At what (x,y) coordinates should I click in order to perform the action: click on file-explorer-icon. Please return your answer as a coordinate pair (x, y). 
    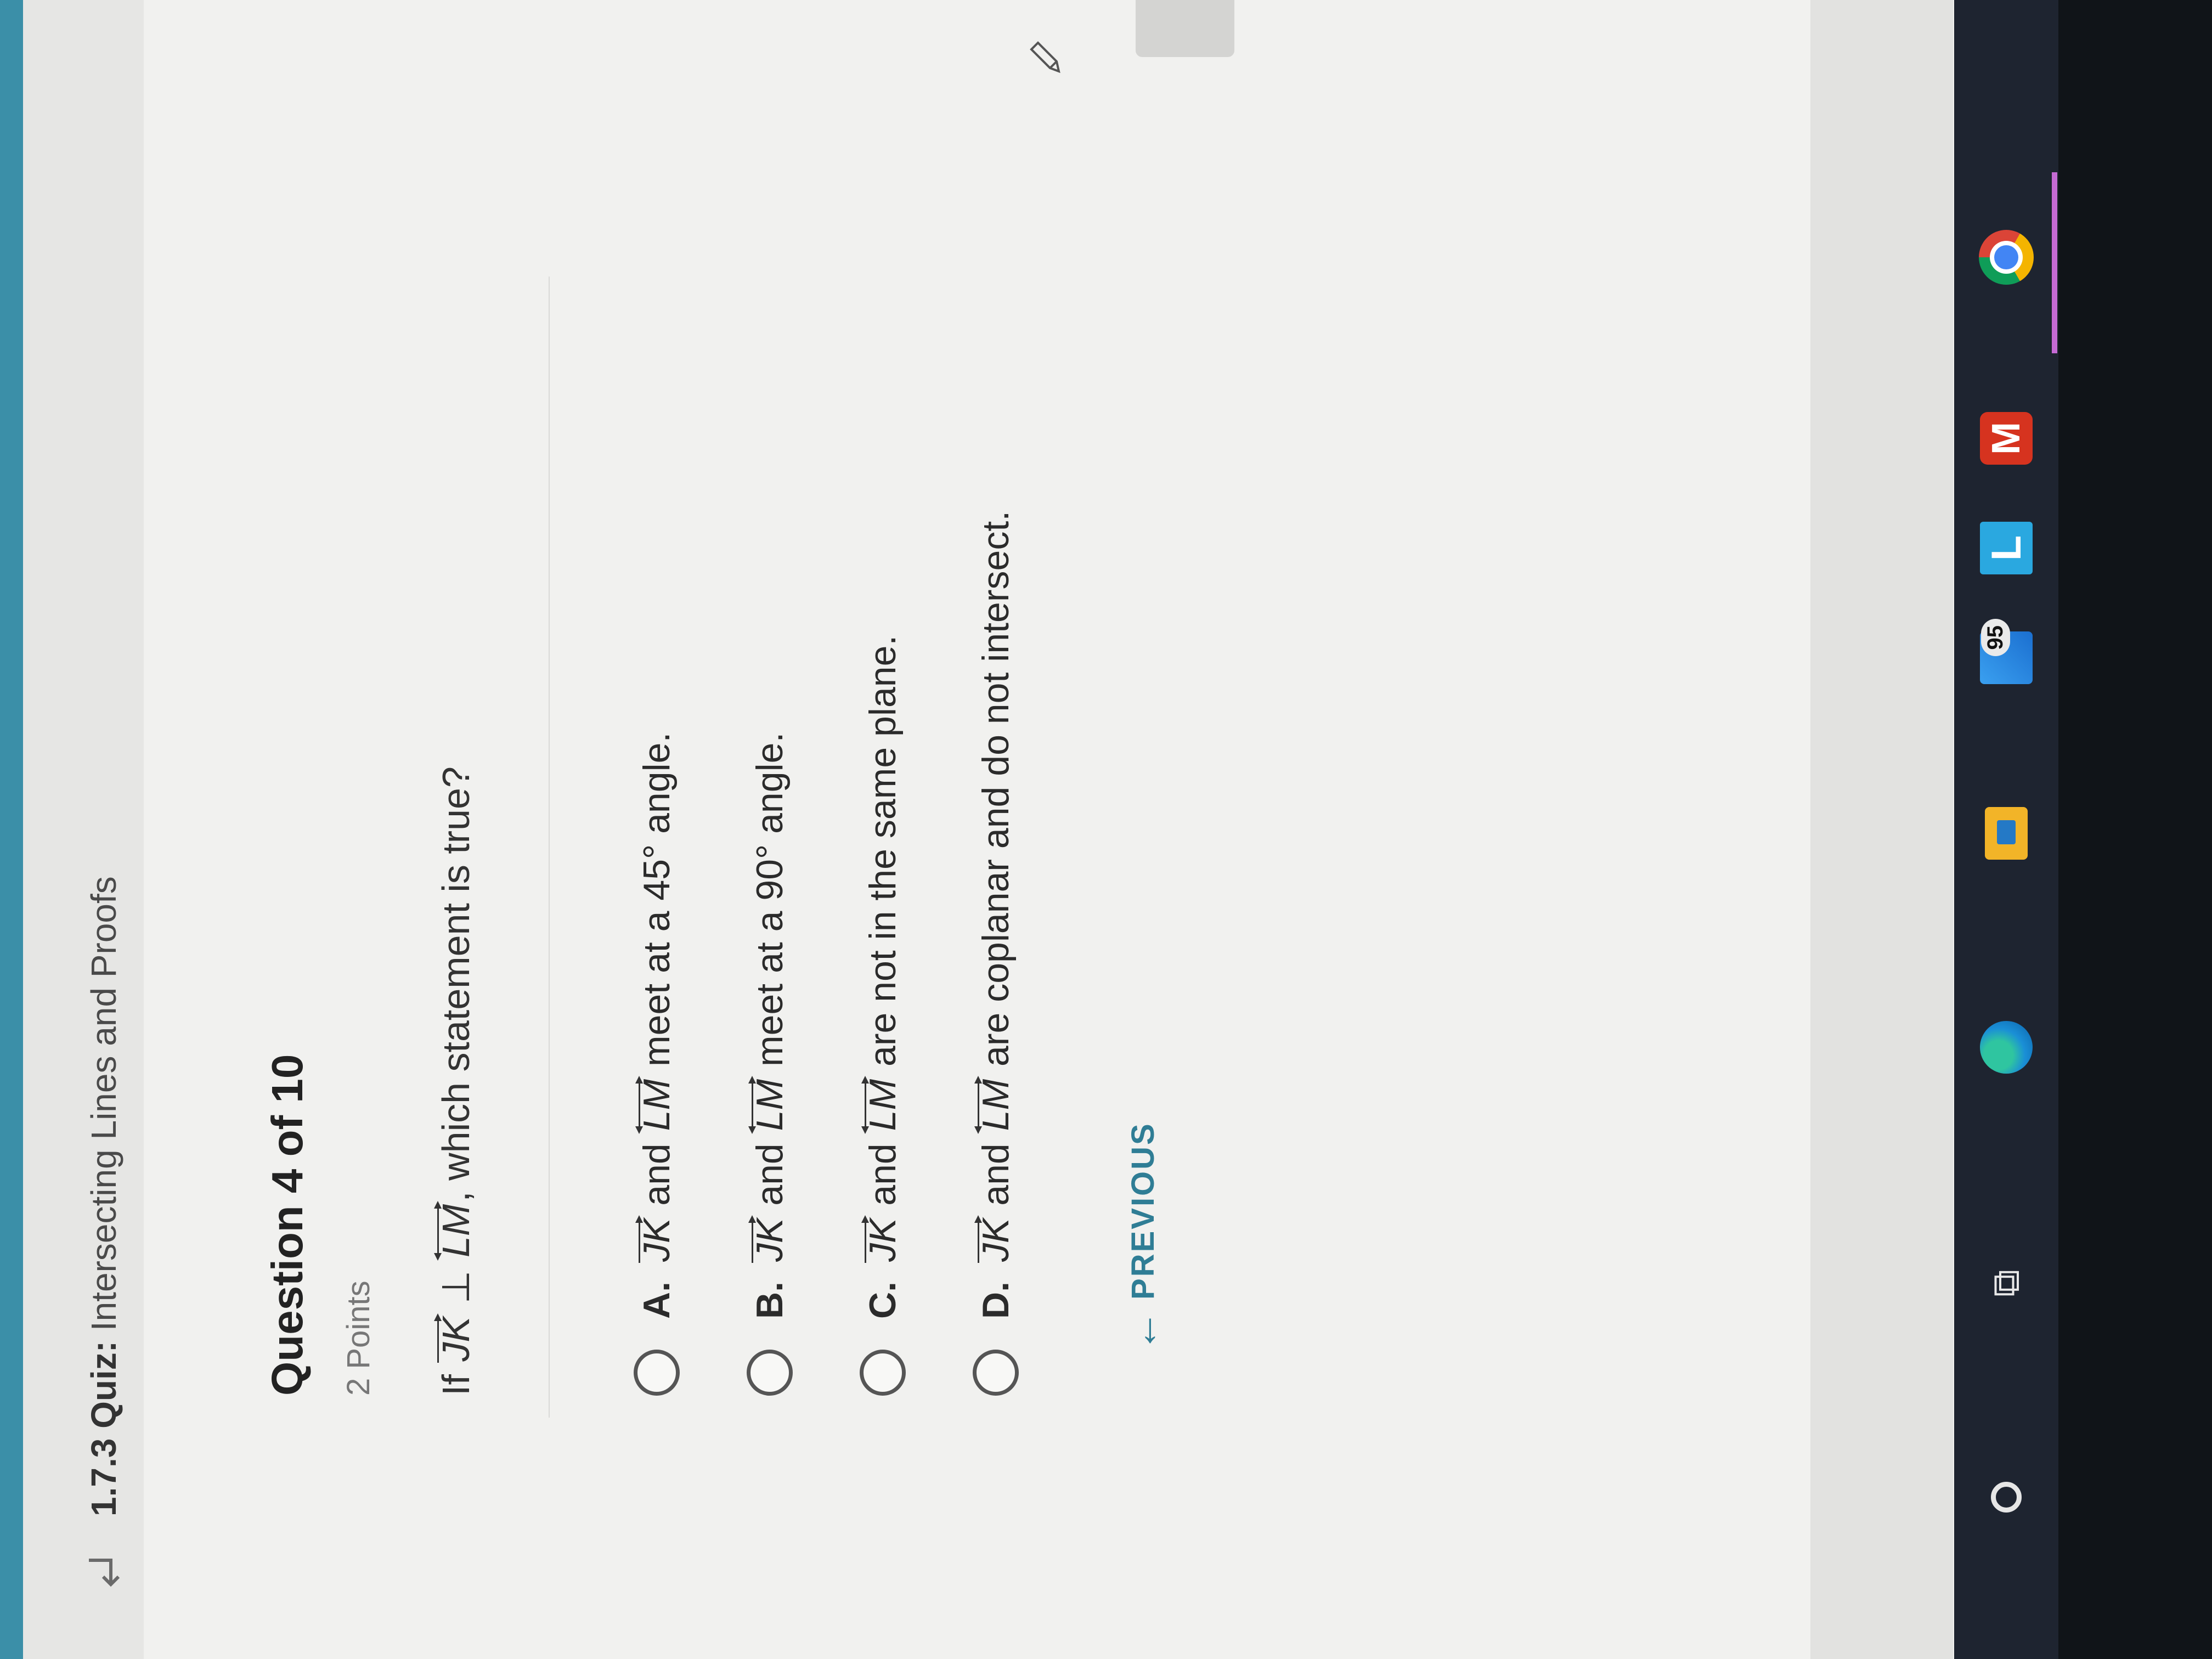
    Looking at the image, I should click on (2006, 833).